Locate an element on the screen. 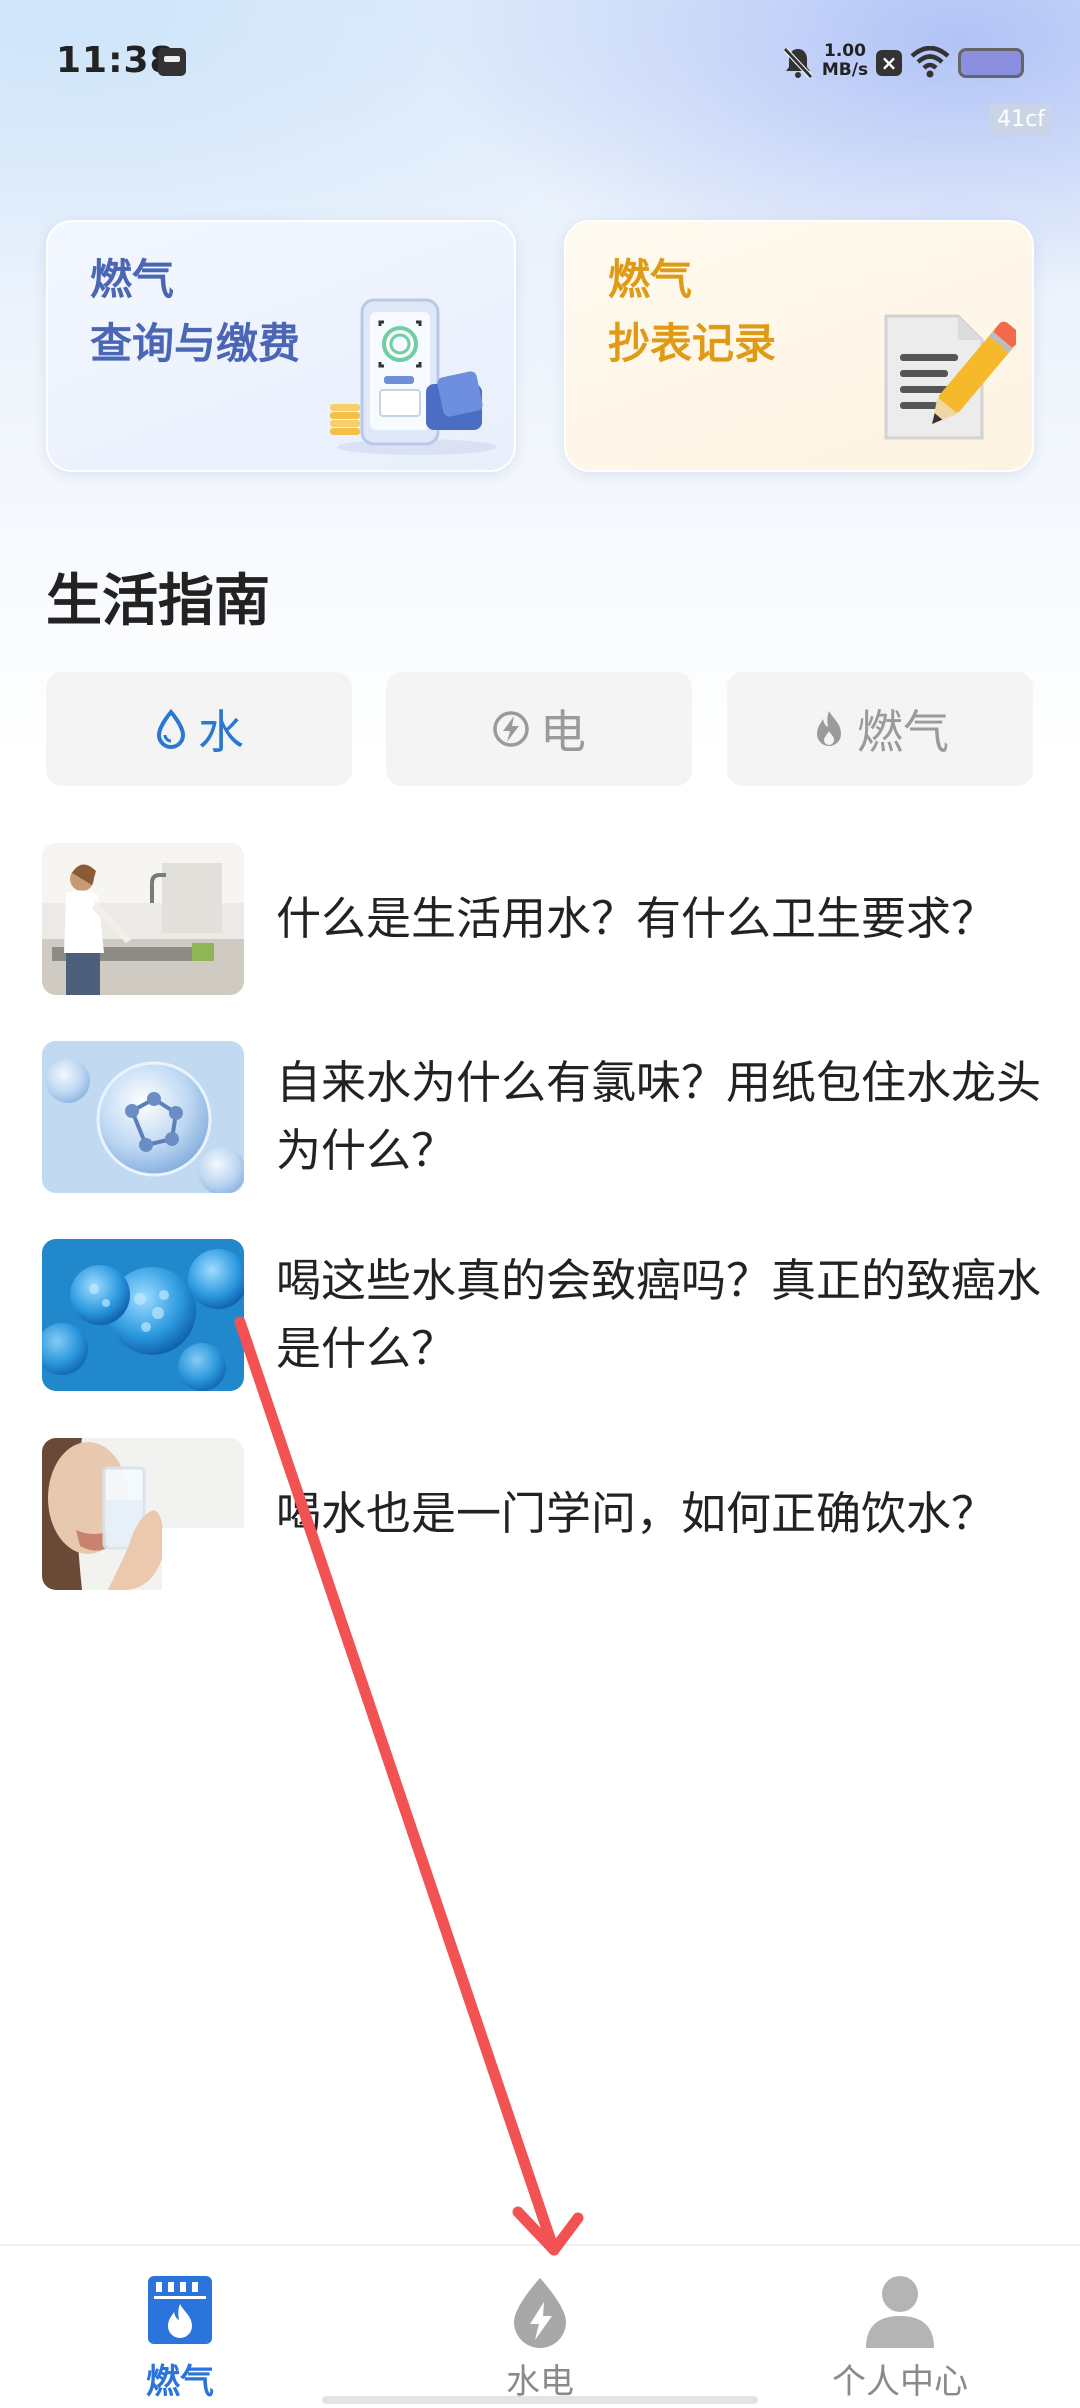 This screenshot has height=2408, width=1080. article-item: 喝水也是一门学问，如何正确饮水？ is located at coordinates (542, 1514).